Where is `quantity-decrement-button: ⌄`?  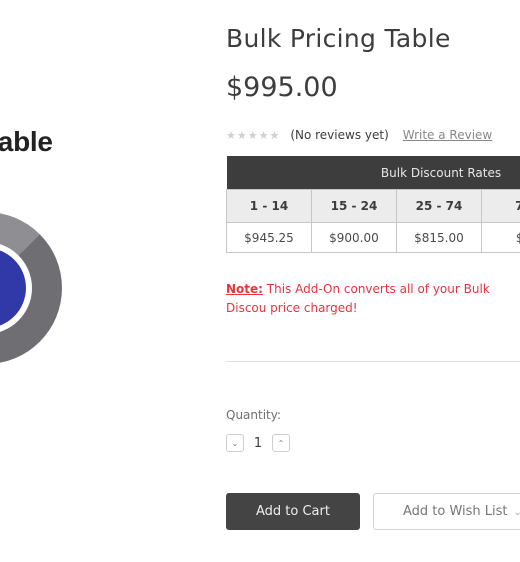
quantity-decrement-button: ⌄ is located at coordinates (235, 443).